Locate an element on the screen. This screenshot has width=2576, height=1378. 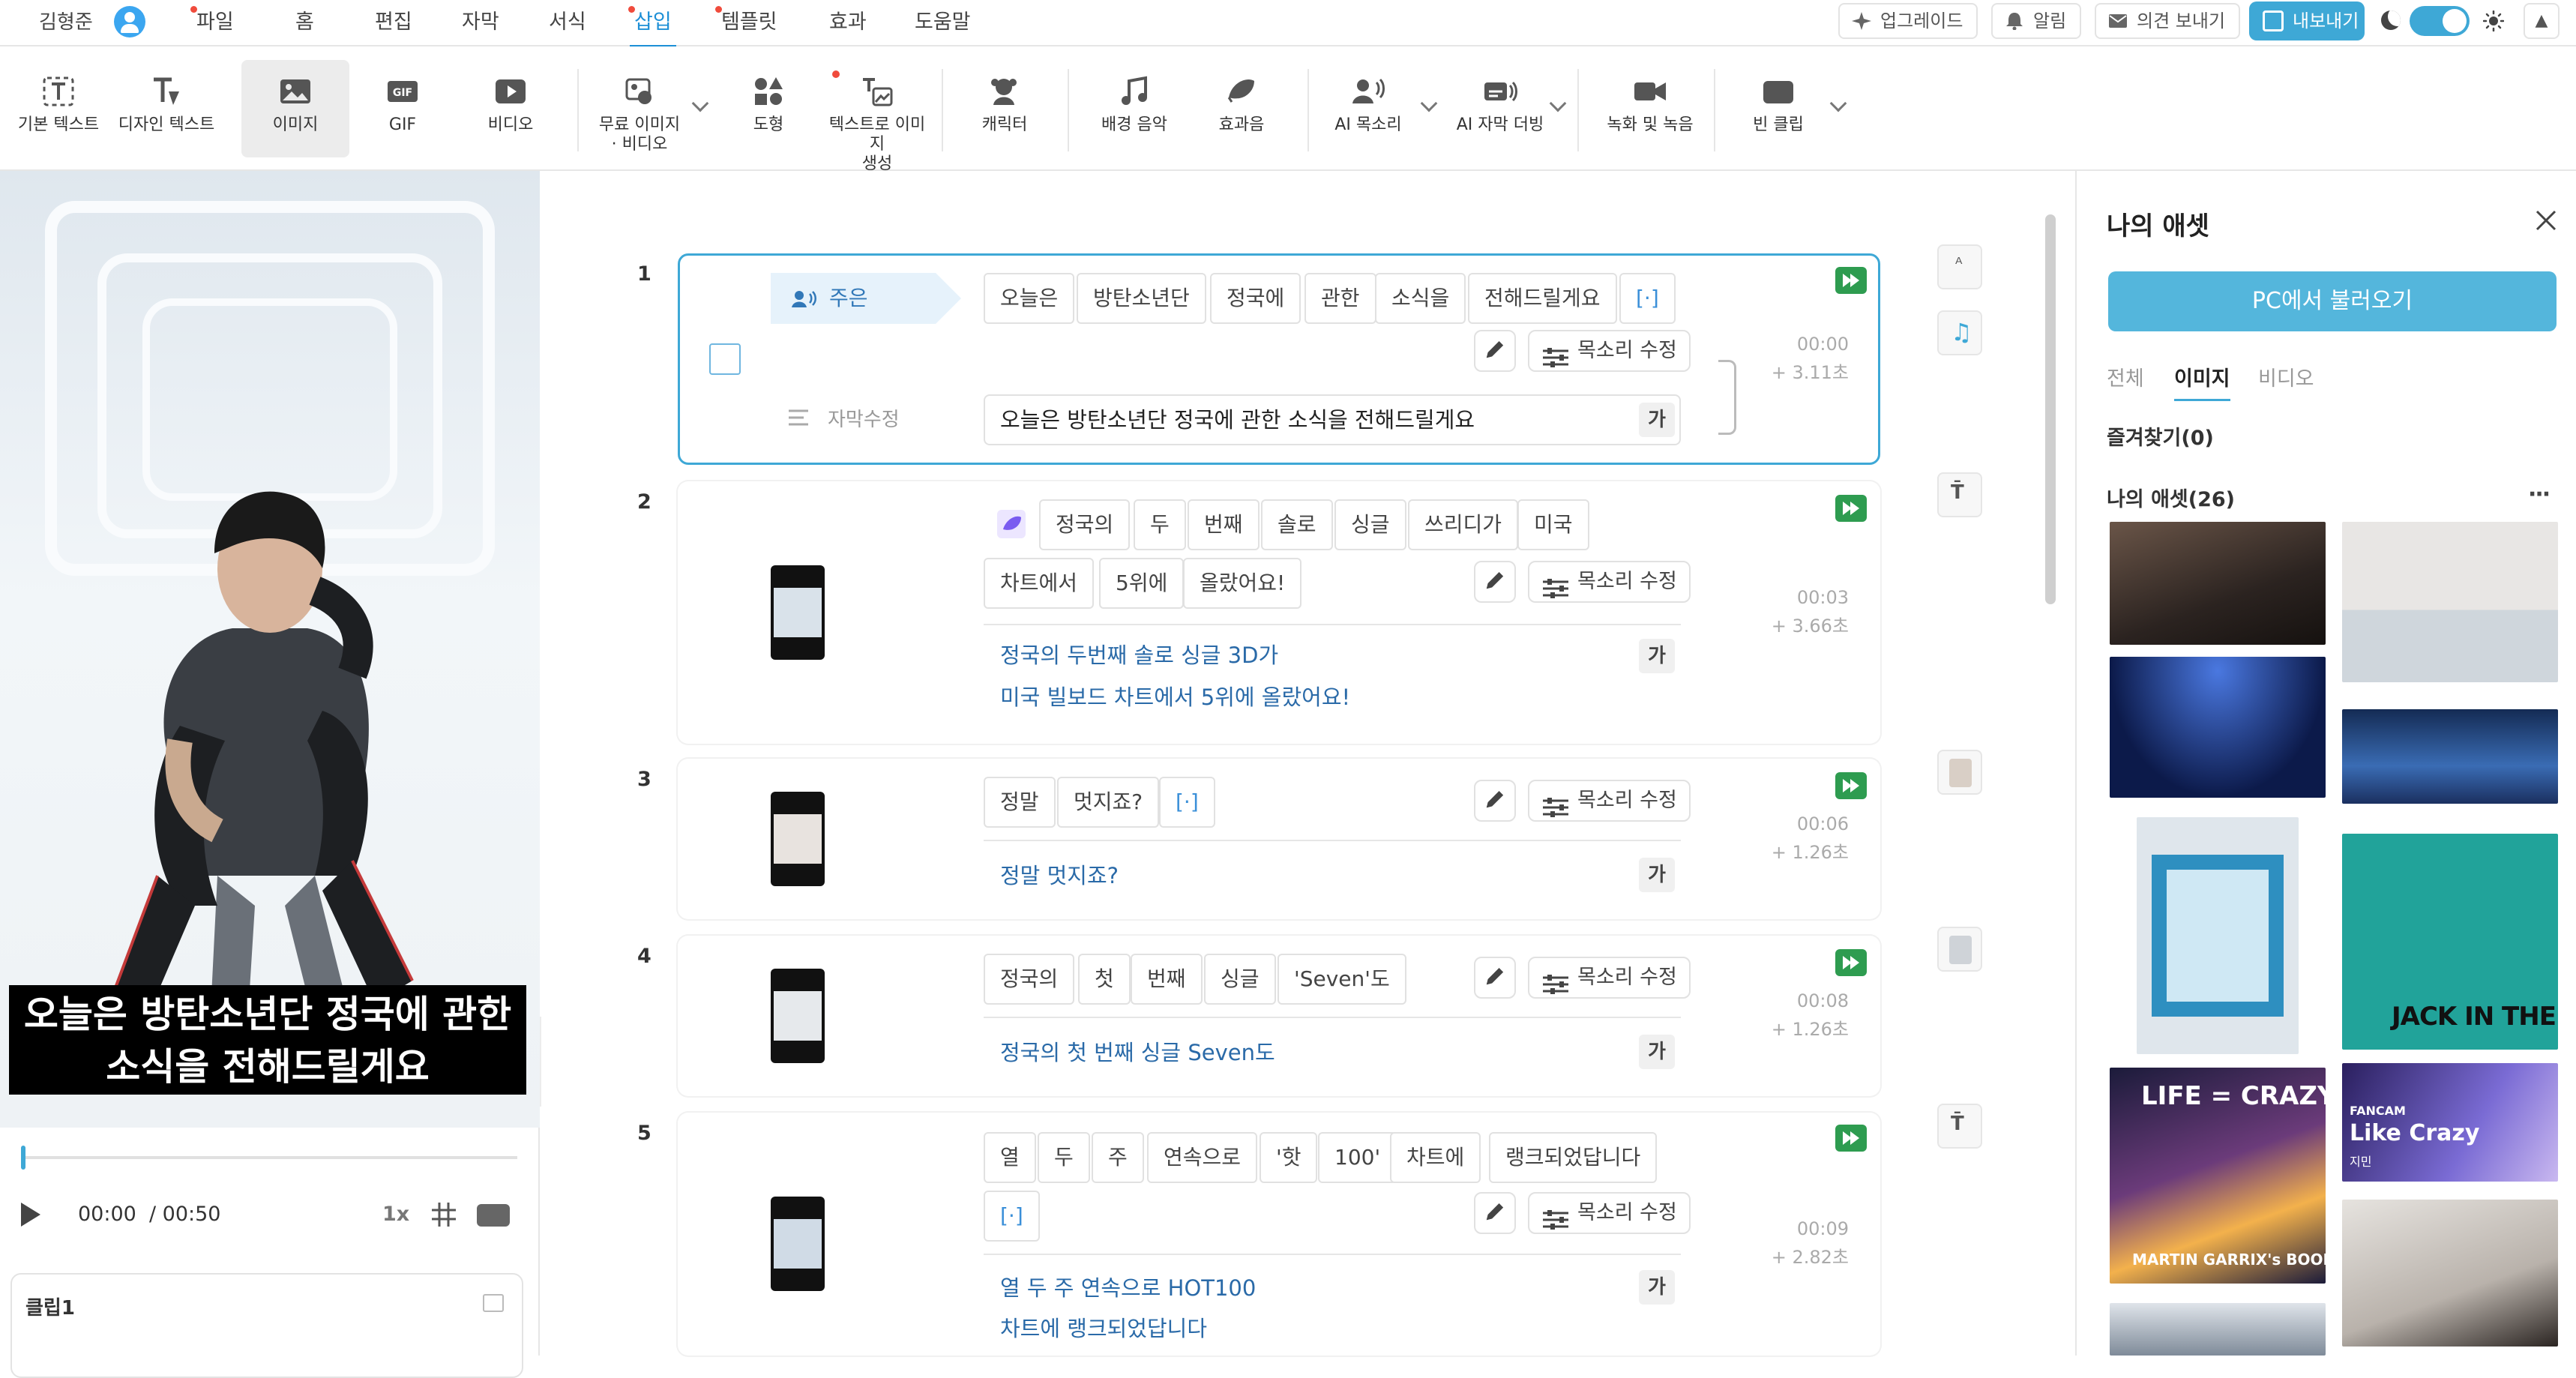
word-chip: 첫 is located at coordinates (1104, 980).